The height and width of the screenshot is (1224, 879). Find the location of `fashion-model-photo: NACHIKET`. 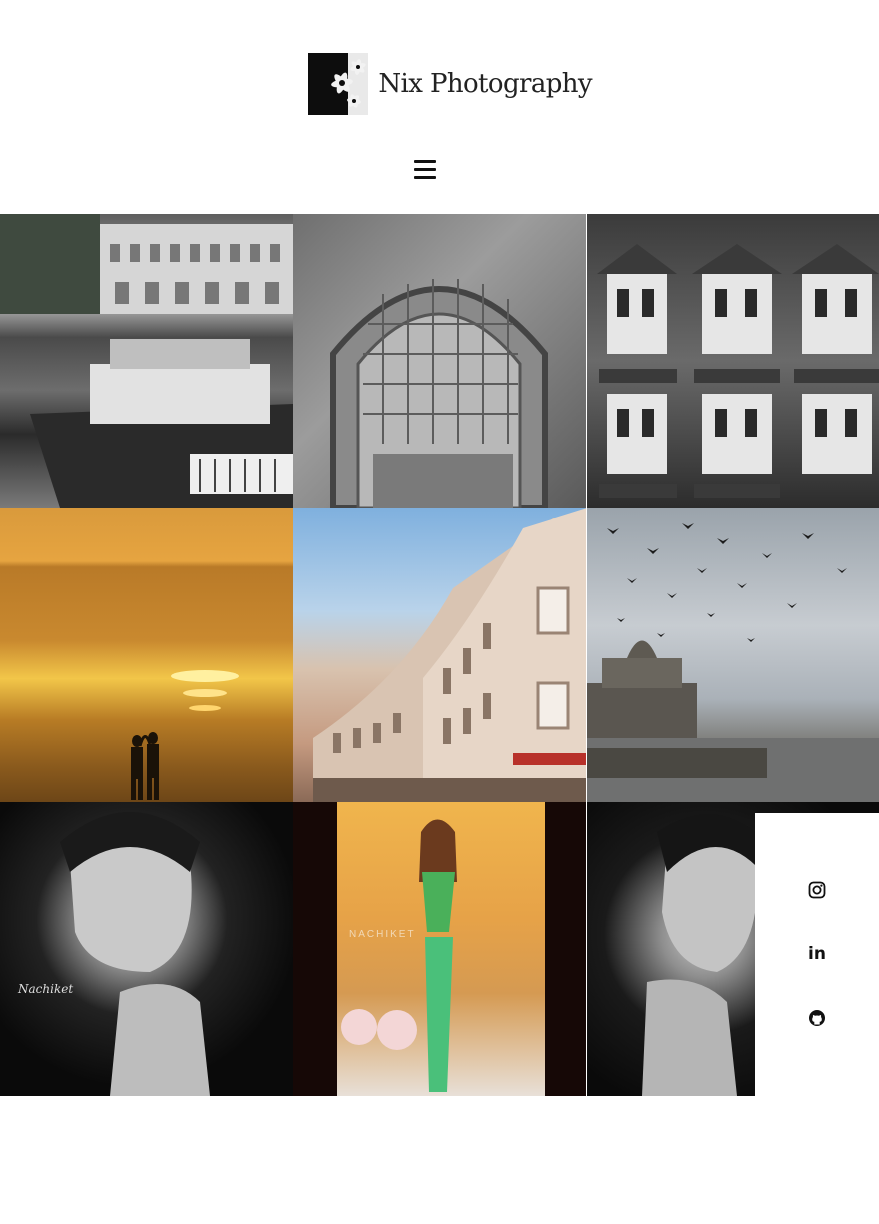

fashion-model-photo: NACHIKET is located at coordinates (439, 949).